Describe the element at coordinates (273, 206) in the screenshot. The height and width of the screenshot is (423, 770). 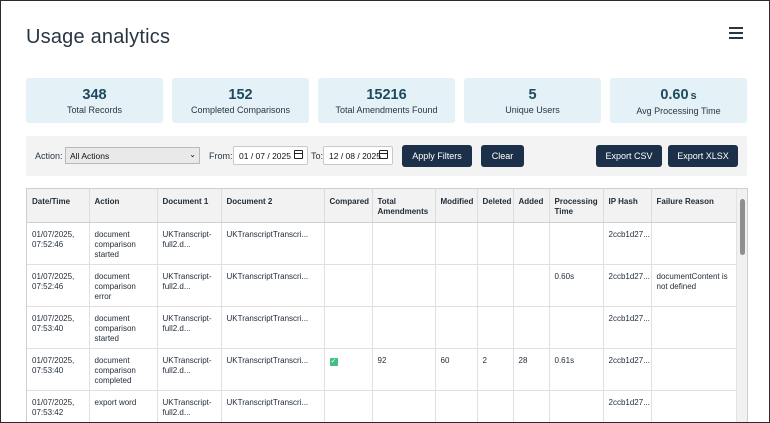
I see `column-header: Document 2` at that location.